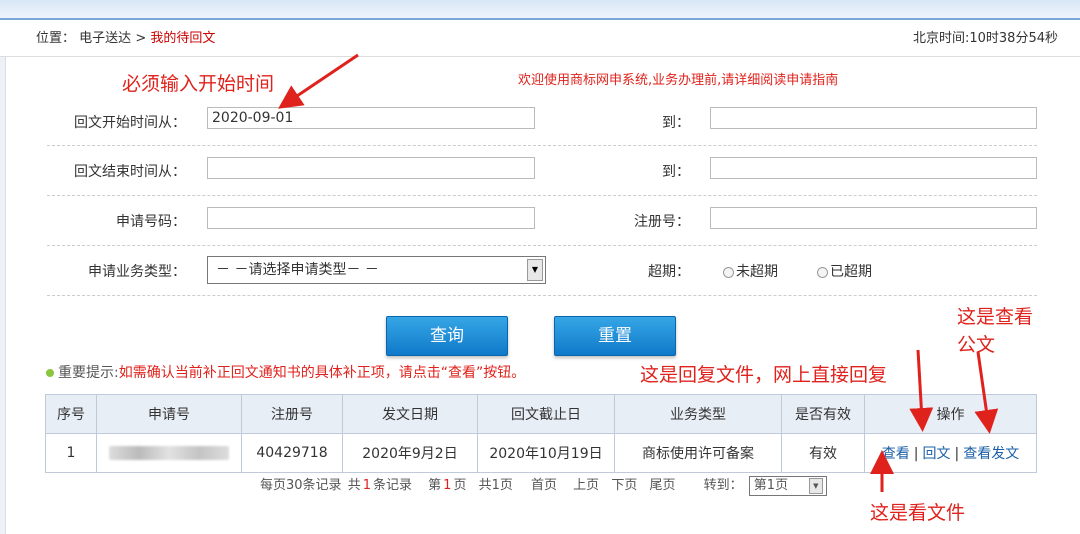 The image size is (1080, 534). I want to click on arrow-to-reply-link, so click(921, 390).